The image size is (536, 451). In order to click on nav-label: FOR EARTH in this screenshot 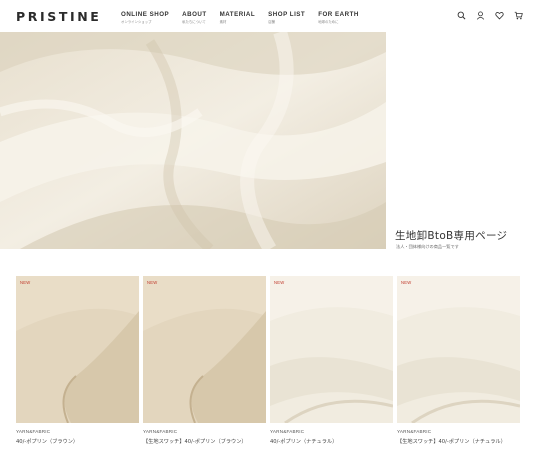, I will do `click(338, 14)`.